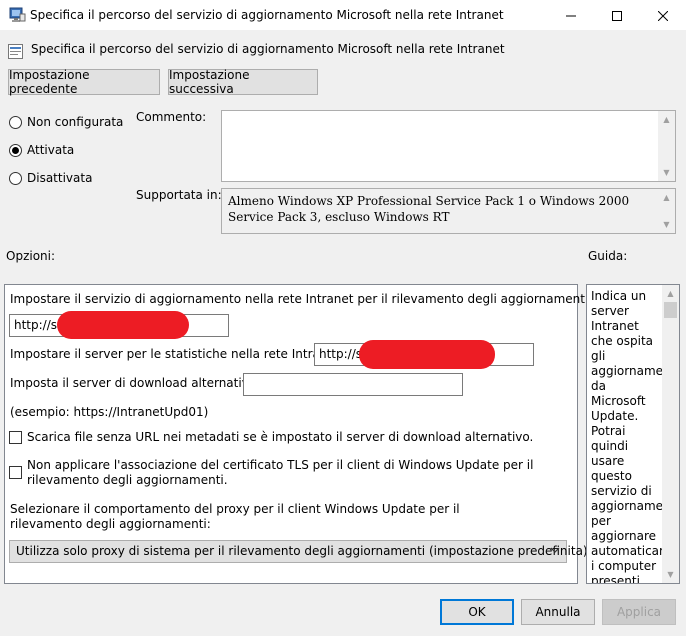 The width and height of the screenshot is (686, 636). I want to click on guide-label: Guida:, so click(608, 256).